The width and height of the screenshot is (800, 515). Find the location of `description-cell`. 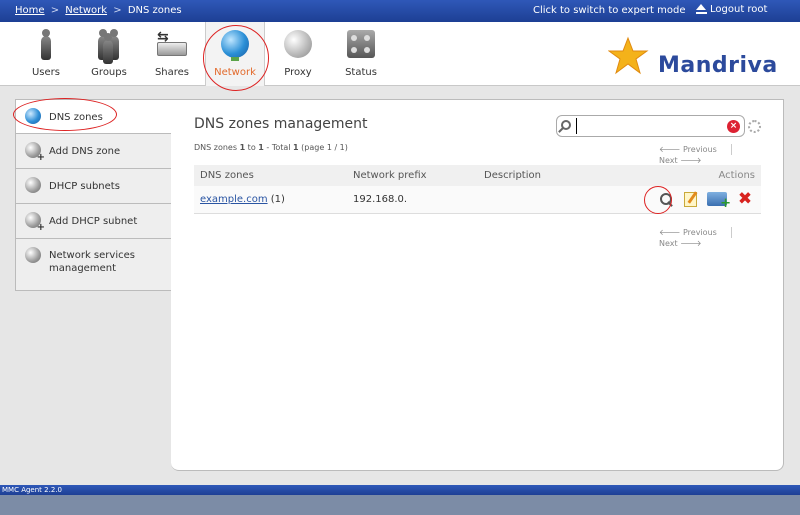

description-cell is located at coordinates (549, 200).